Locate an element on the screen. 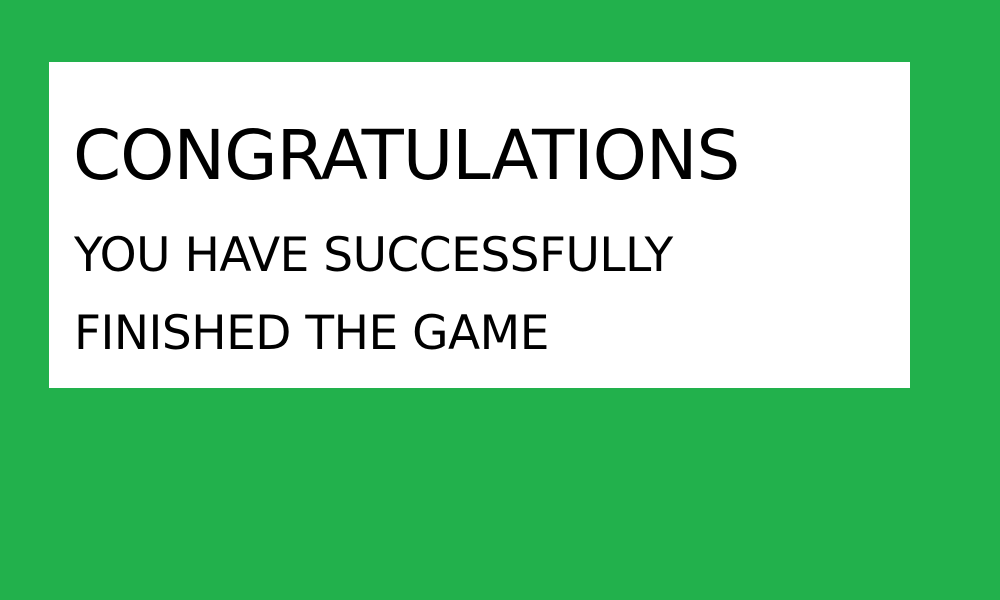  congratulations-title: CONGRATULATIONS is located at coordinates (406, 156).